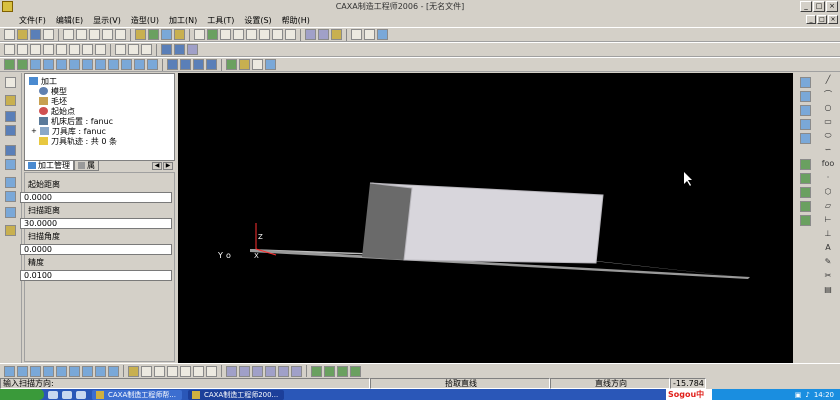 The height and width of the screenshot is (400, 840). What do you see at coordinates (74, 49) in the screenshot?
I see `ellipse-tool-icon` at bounding box center [74, 49].